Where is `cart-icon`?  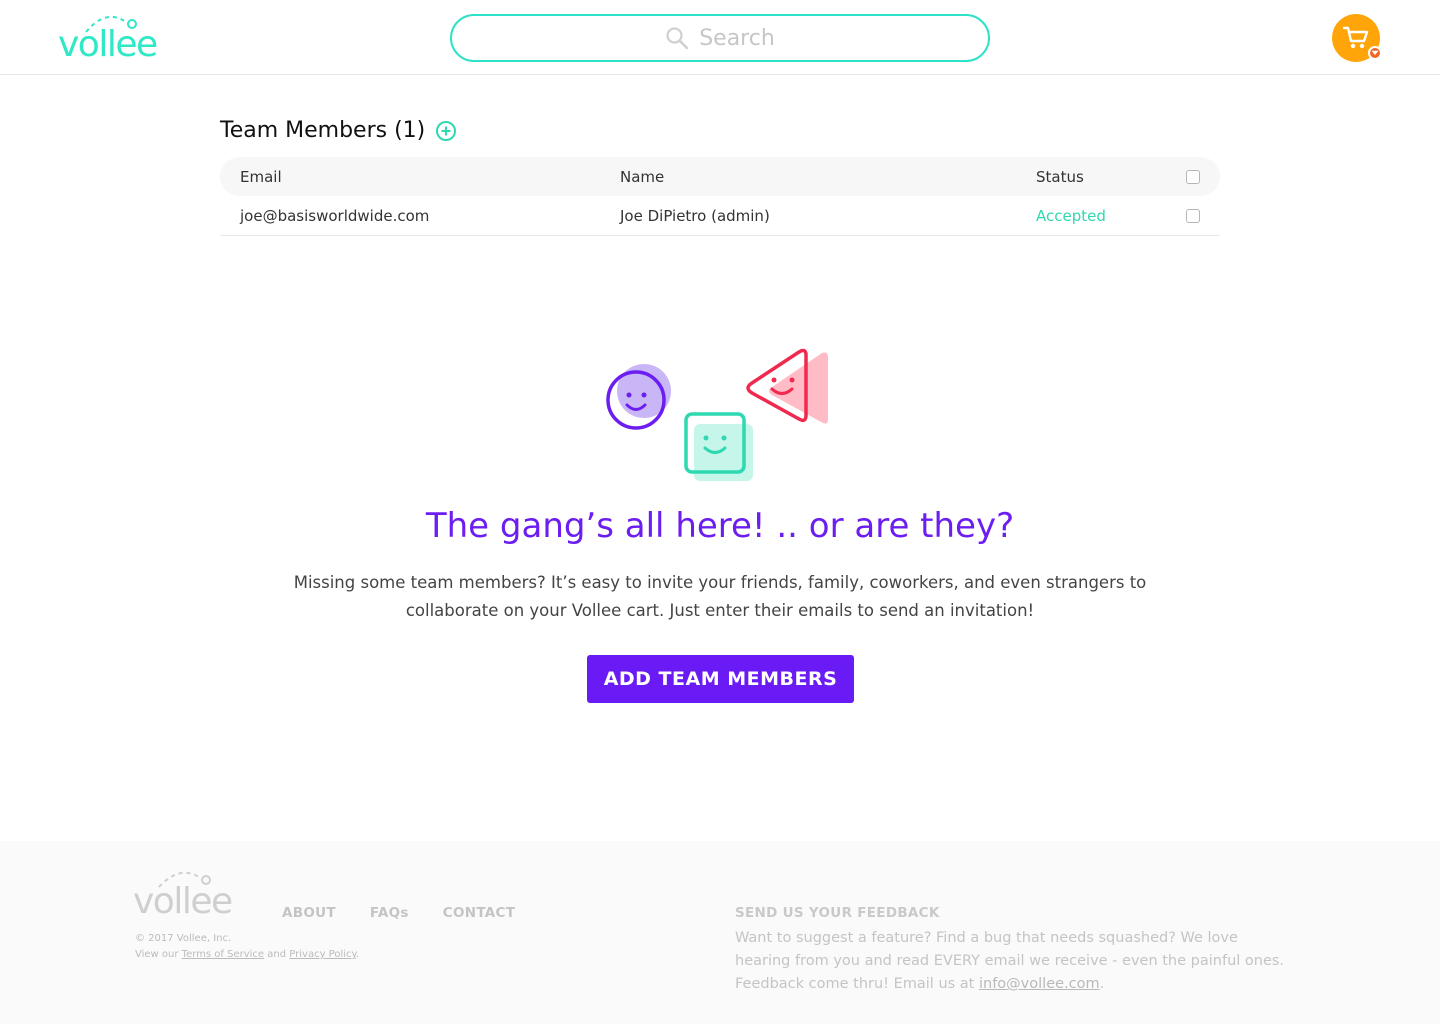
cart-icon is located at coordinates (1355, 37).